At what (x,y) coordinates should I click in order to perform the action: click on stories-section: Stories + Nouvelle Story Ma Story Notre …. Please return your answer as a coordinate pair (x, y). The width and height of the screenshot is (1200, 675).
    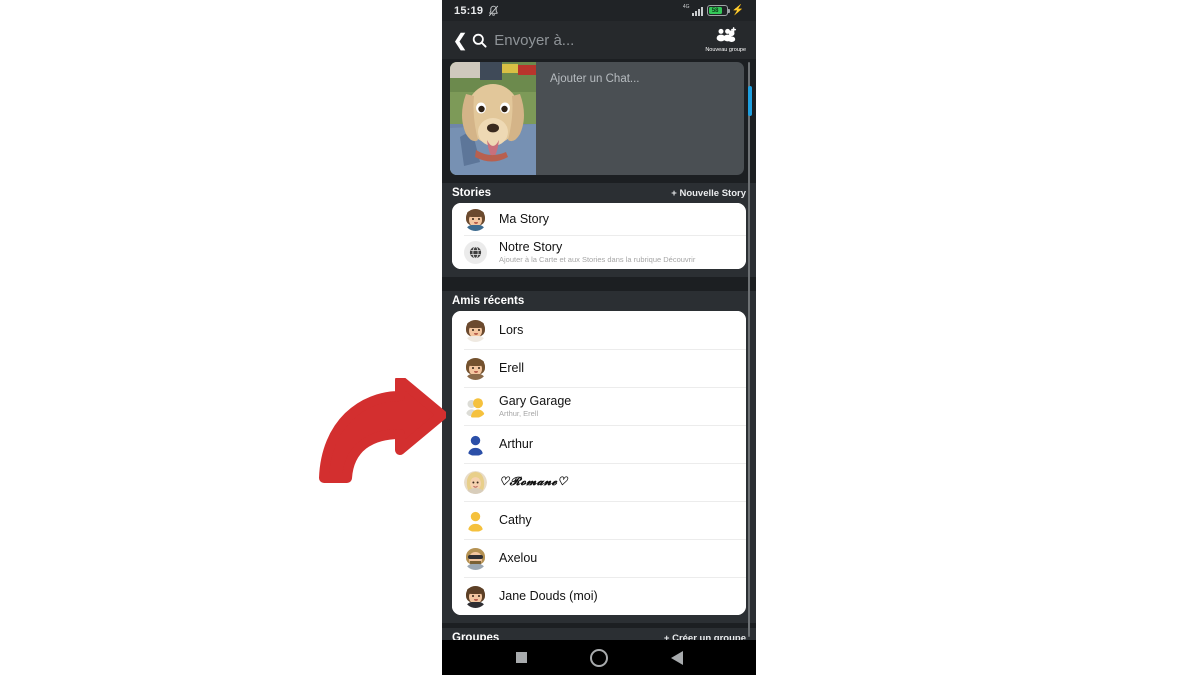
    Looking at the image, I should click on (599, 230).